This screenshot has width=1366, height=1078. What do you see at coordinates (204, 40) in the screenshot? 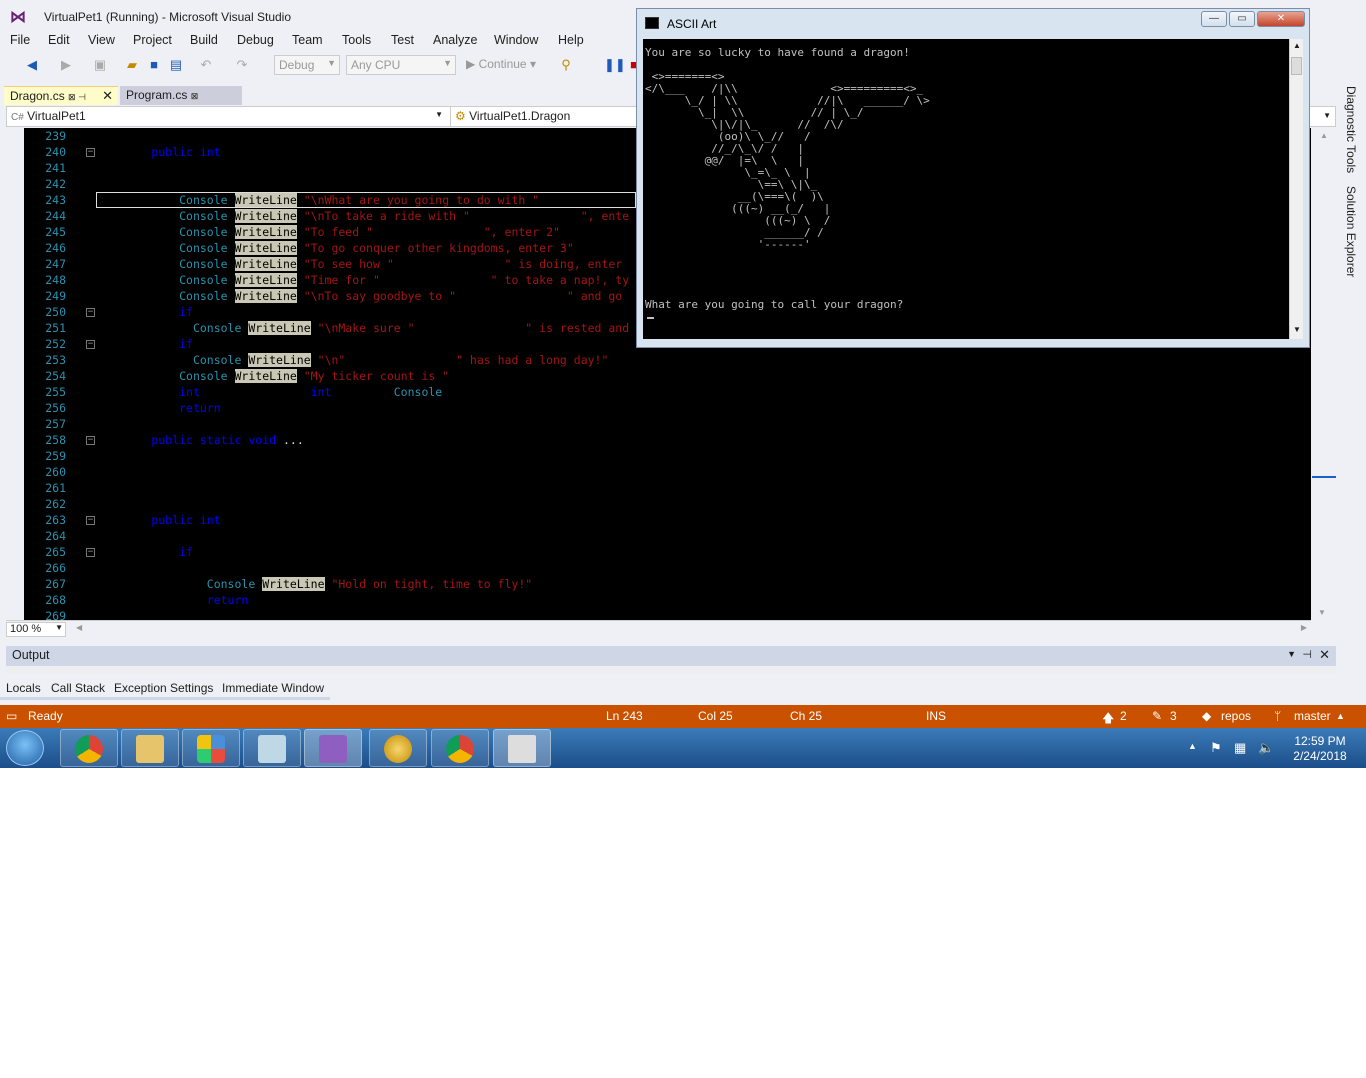
I see `menu-build: Build` at bounding box center [204, 40].